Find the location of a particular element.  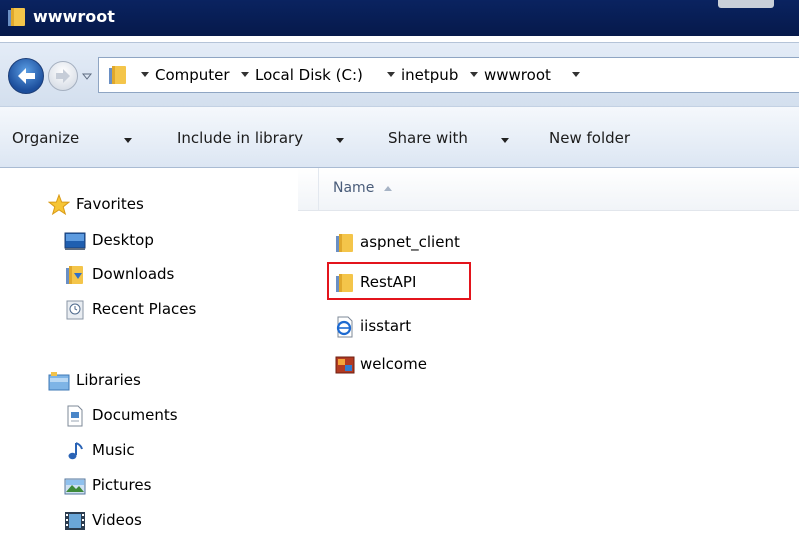

highlight-box is located at coordinates (399, 281).